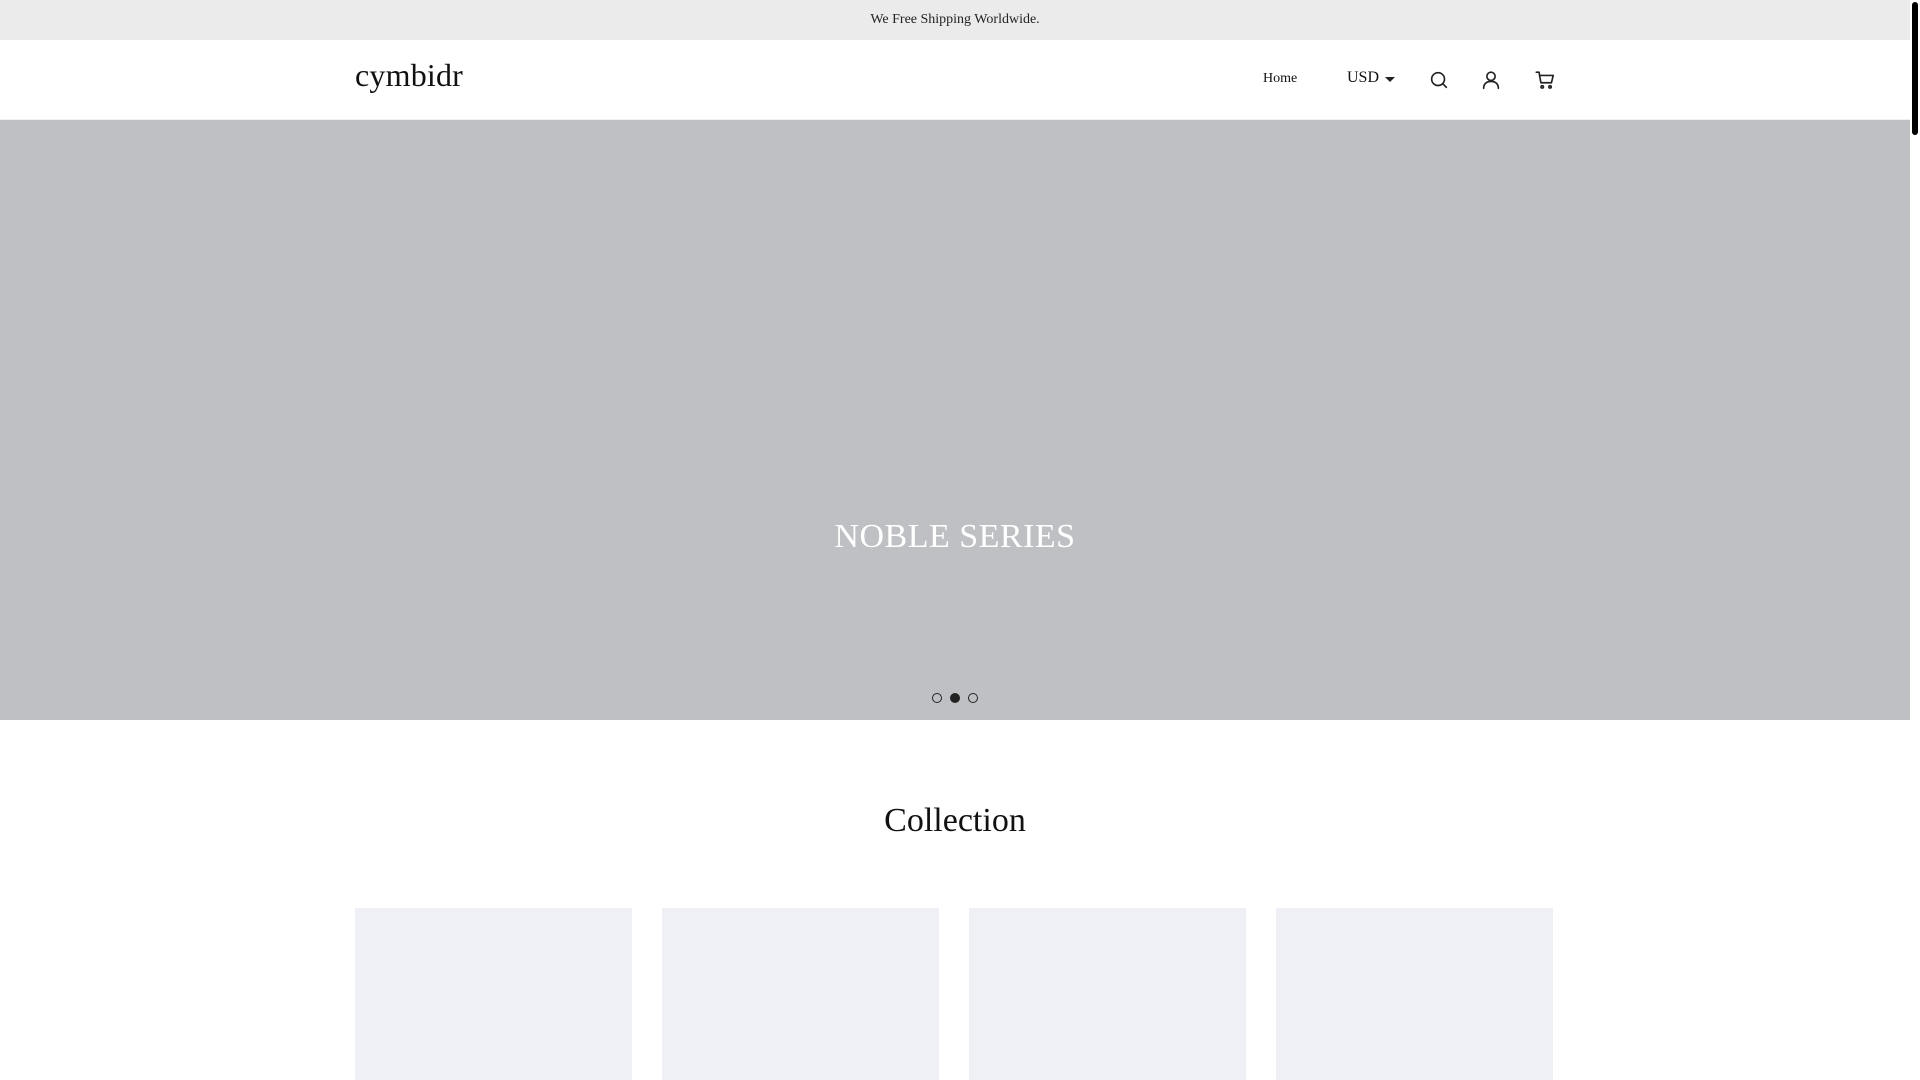 This screenshot has height=1080, width=1920. I want to click on site-header: cymbidr Home USD, so click(955, 80).